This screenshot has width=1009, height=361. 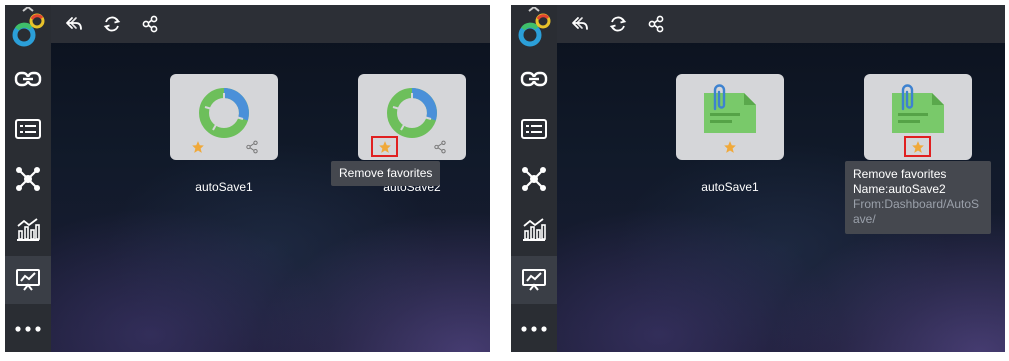 What do you see at coordinates (916, 204) in the screenshot?
I see `tooltip-path: From:Dashboard/AutoS` at bounding box center [916, 204].